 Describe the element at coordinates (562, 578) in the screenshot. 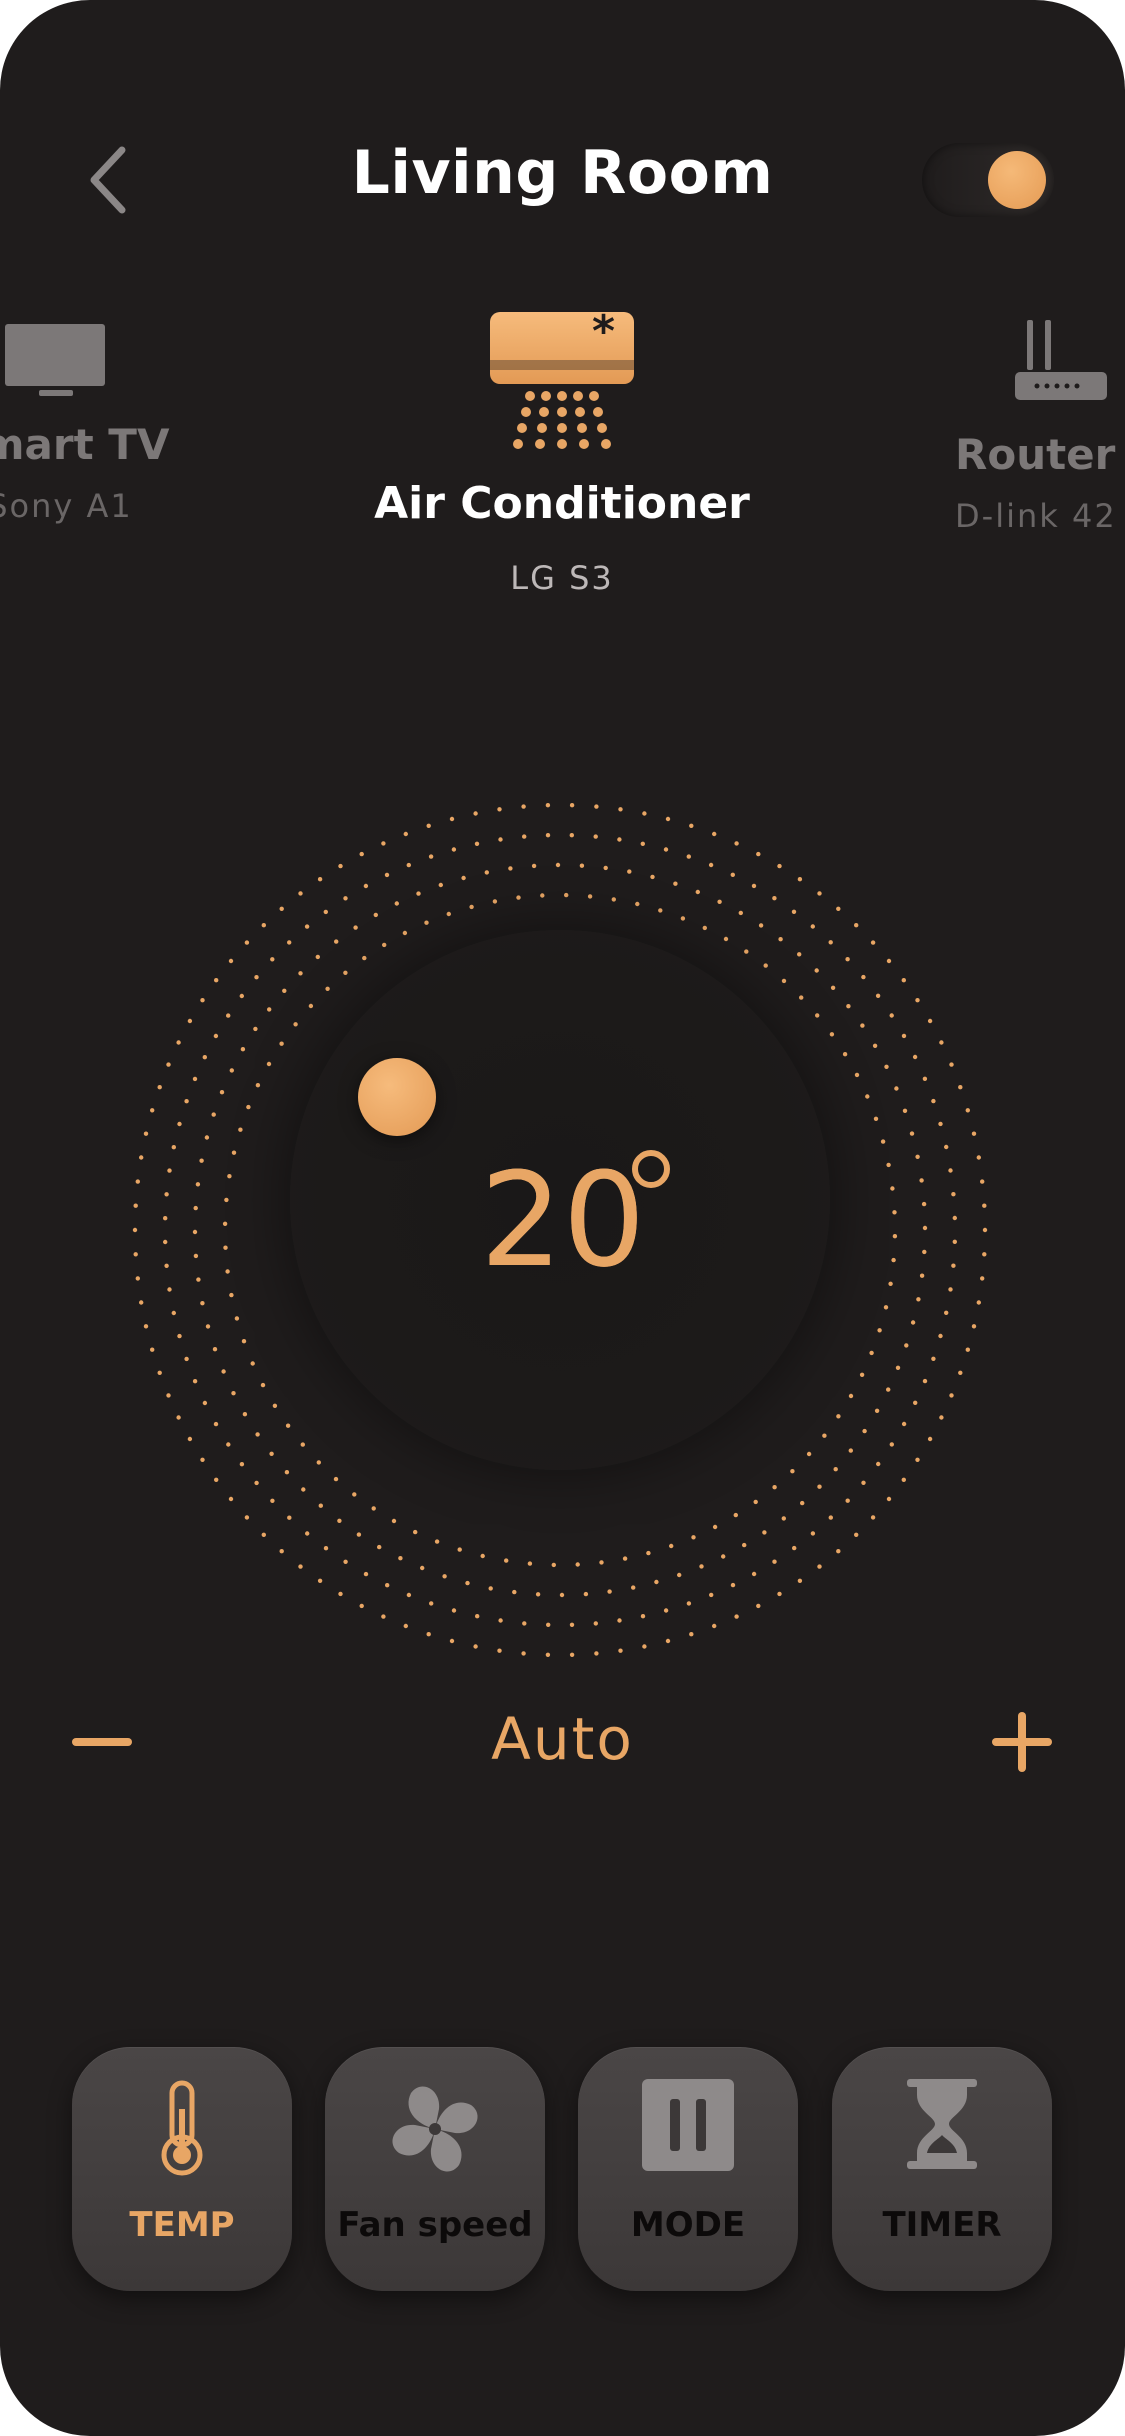

I see `device-model: LG S3` at that location.